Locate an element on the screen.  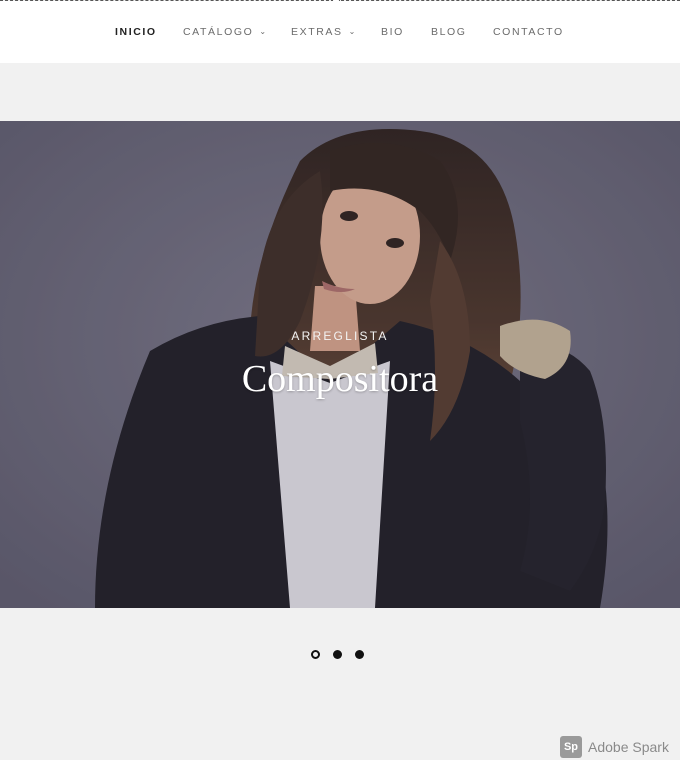
nav-catalogo-label: CATÁLOGO is located at coordinates (218, 32).